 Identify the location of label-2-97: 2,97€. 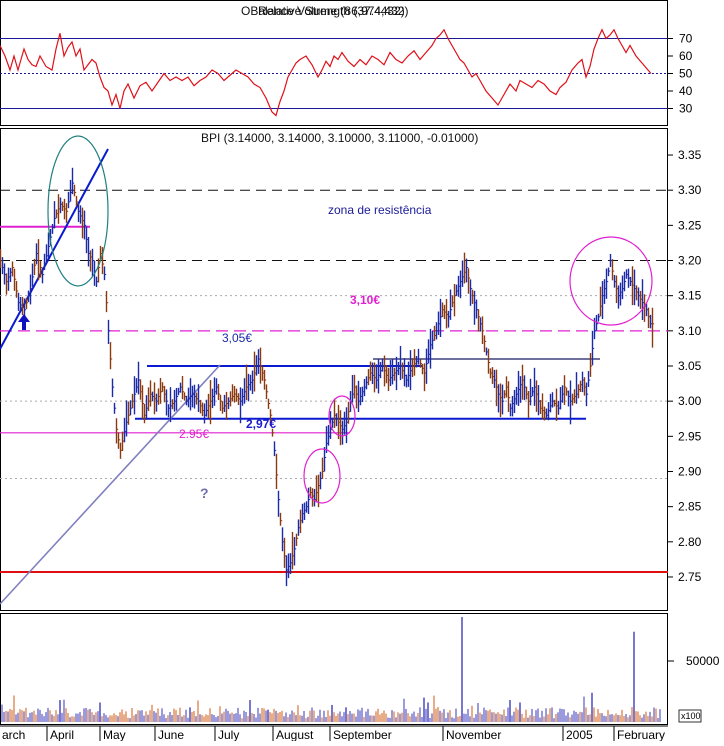
(261, 424).